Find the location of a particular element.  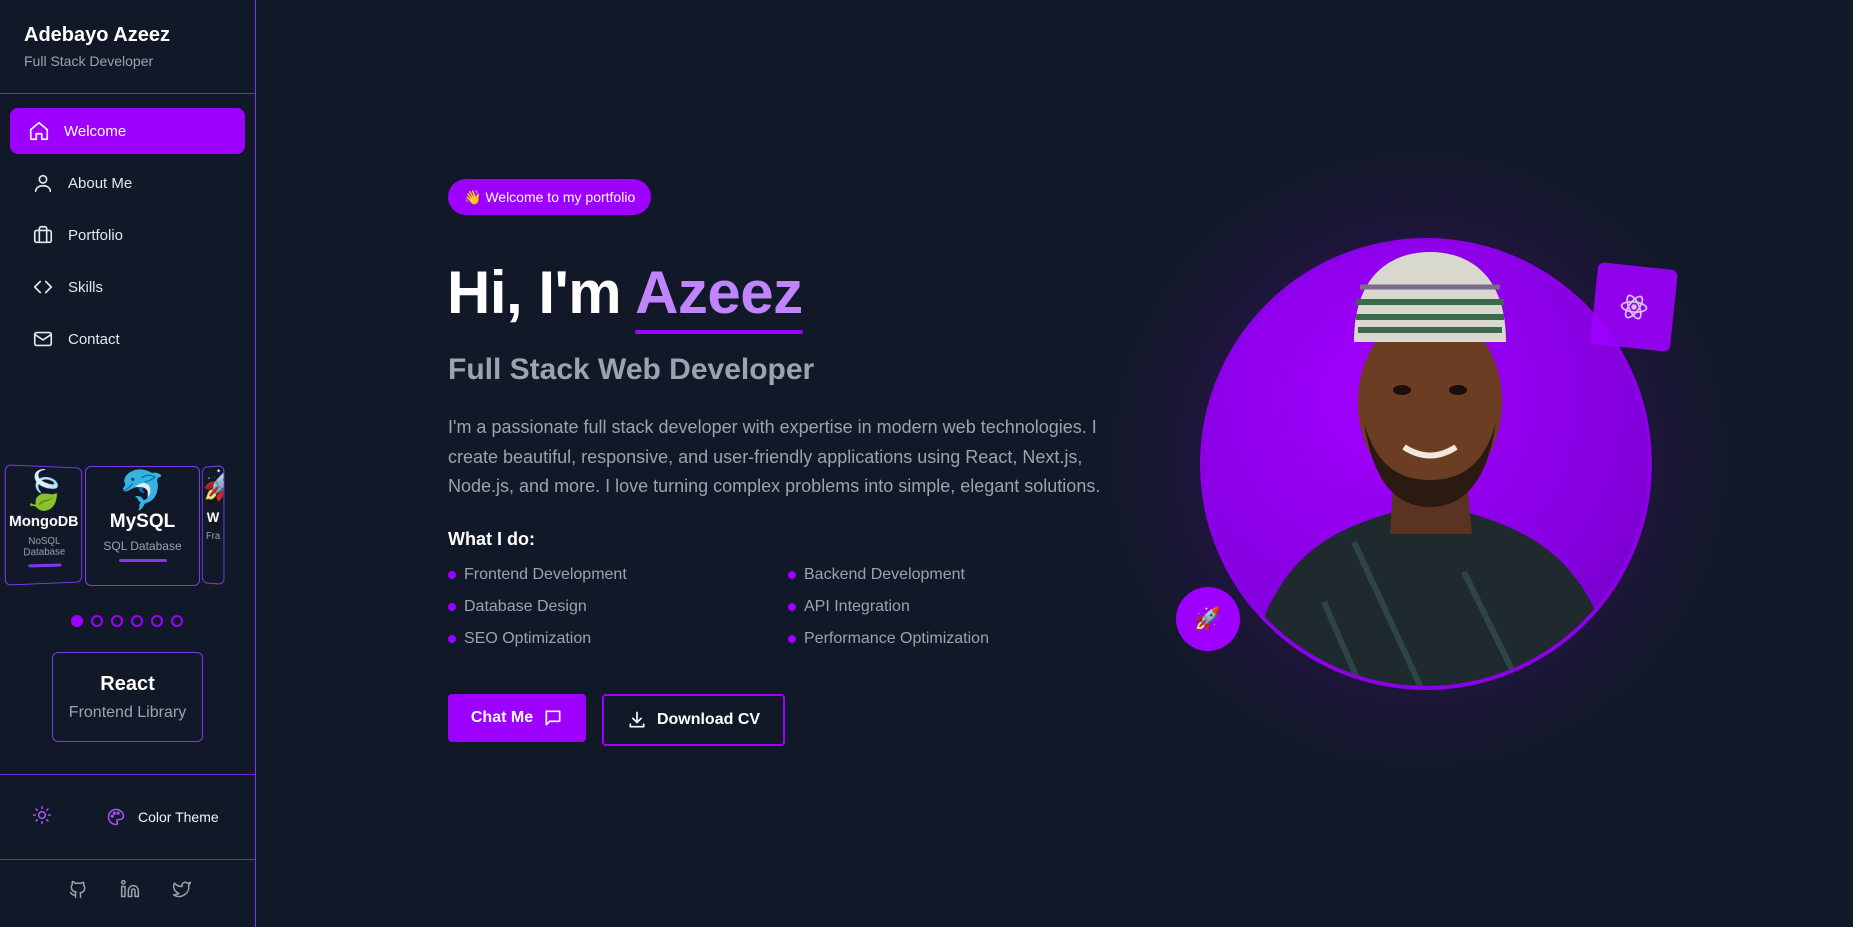

list-item: Database Design is located at coordinates (618, 607).